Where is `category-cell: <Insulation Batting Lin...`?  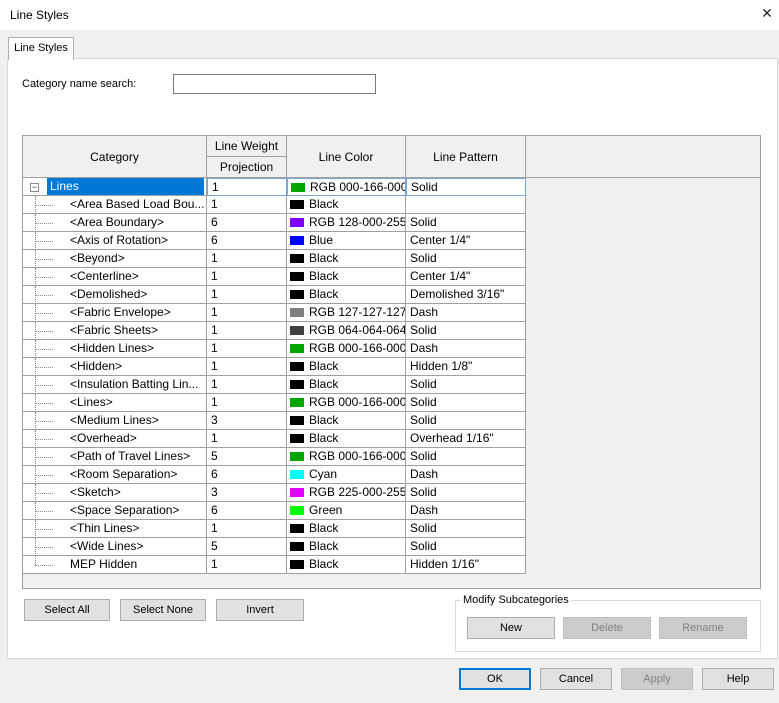 category-cell: <Insulation Batting Lin... is located at coordinates (115, 385).